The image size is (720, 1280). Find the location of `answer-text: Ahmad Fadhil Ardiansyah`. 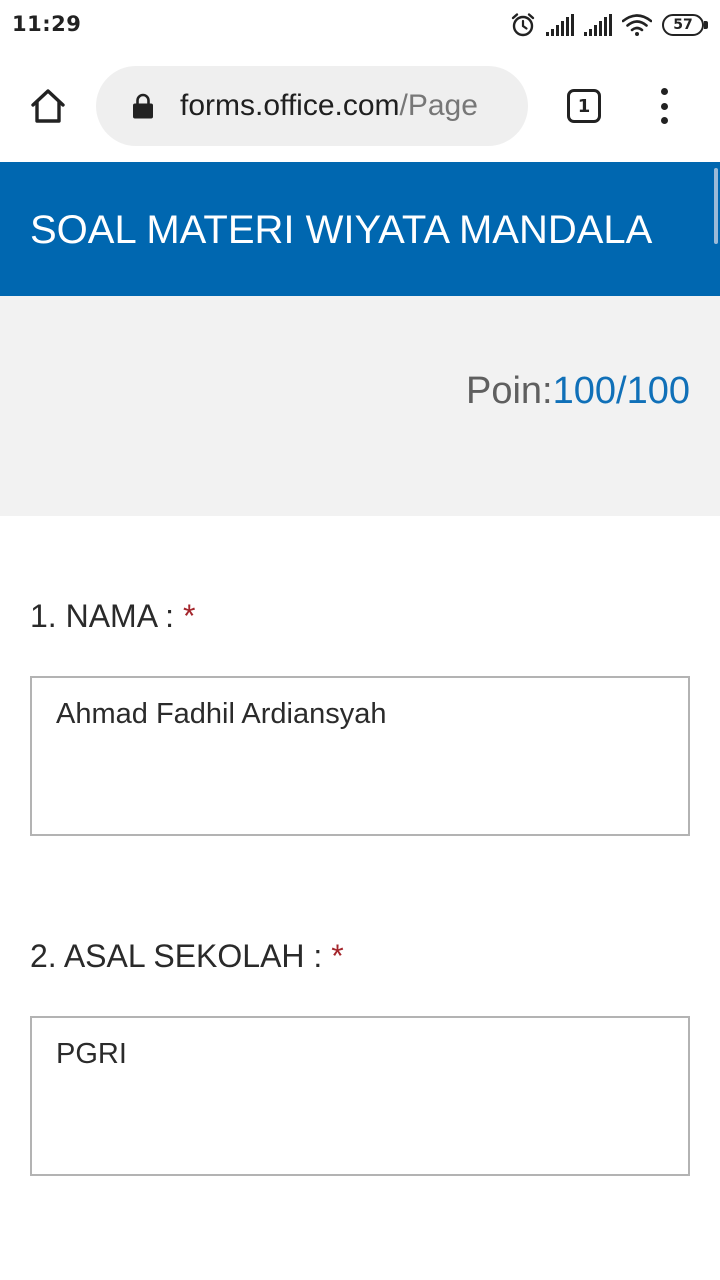

answer-text: Ahmad Fadhil Ardiansyah is located at coordinates (221, 714).